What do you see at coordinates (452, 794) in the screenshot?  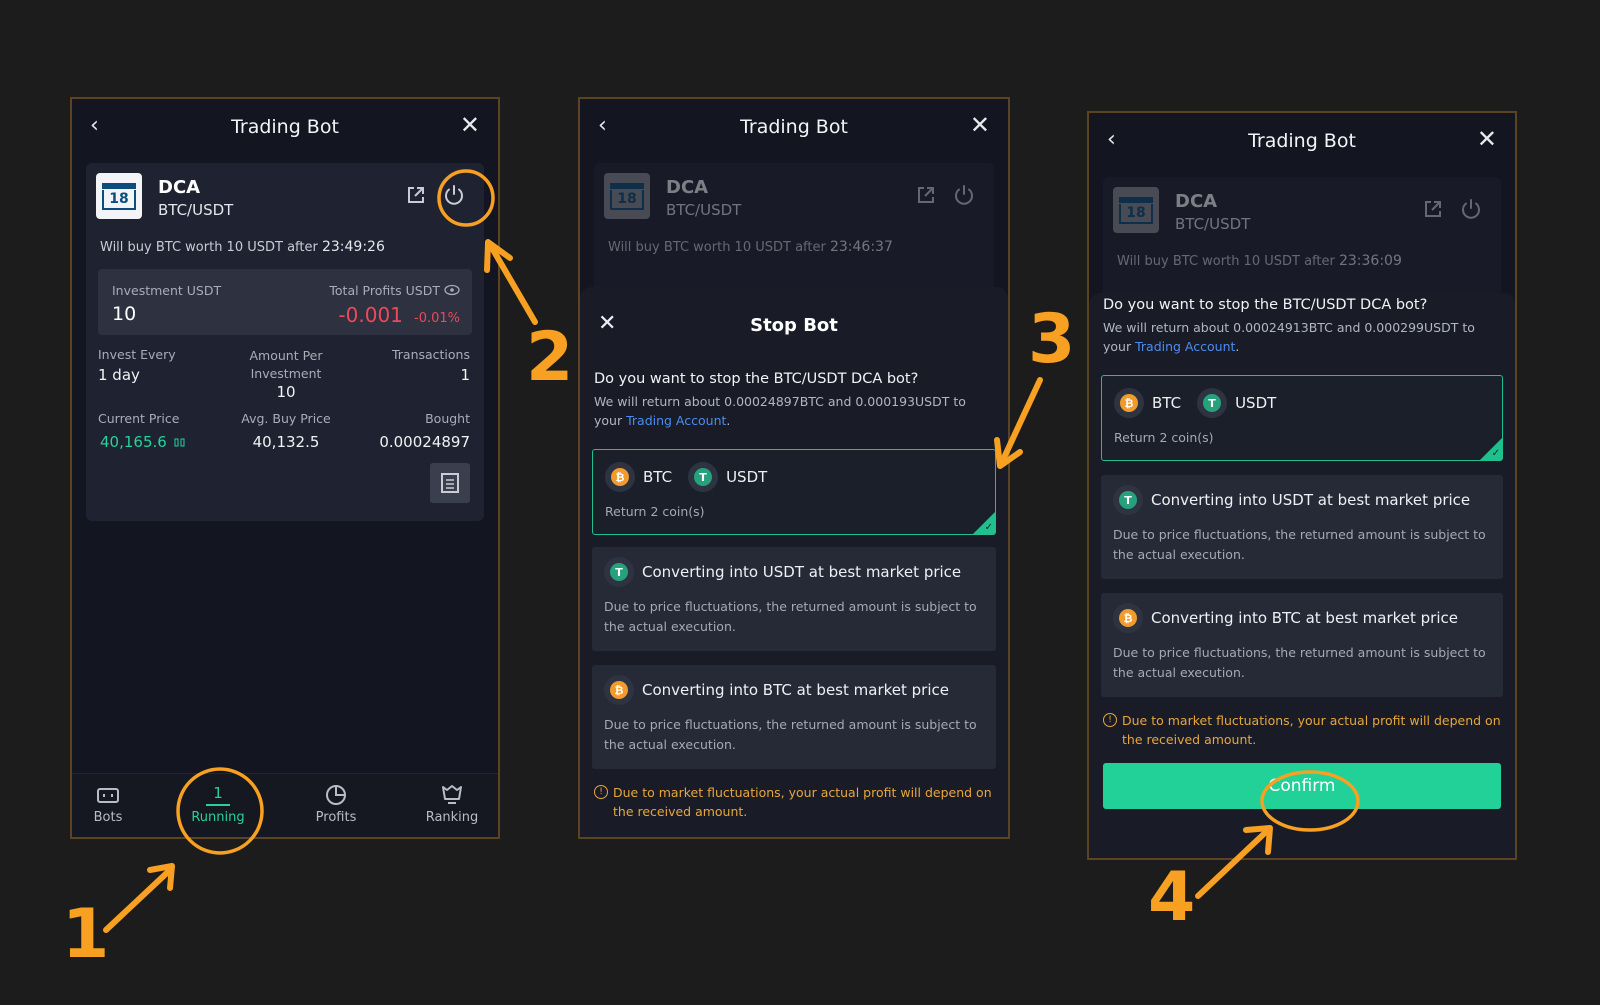 I see `trophy-icon` at bounding box center [452, 794].